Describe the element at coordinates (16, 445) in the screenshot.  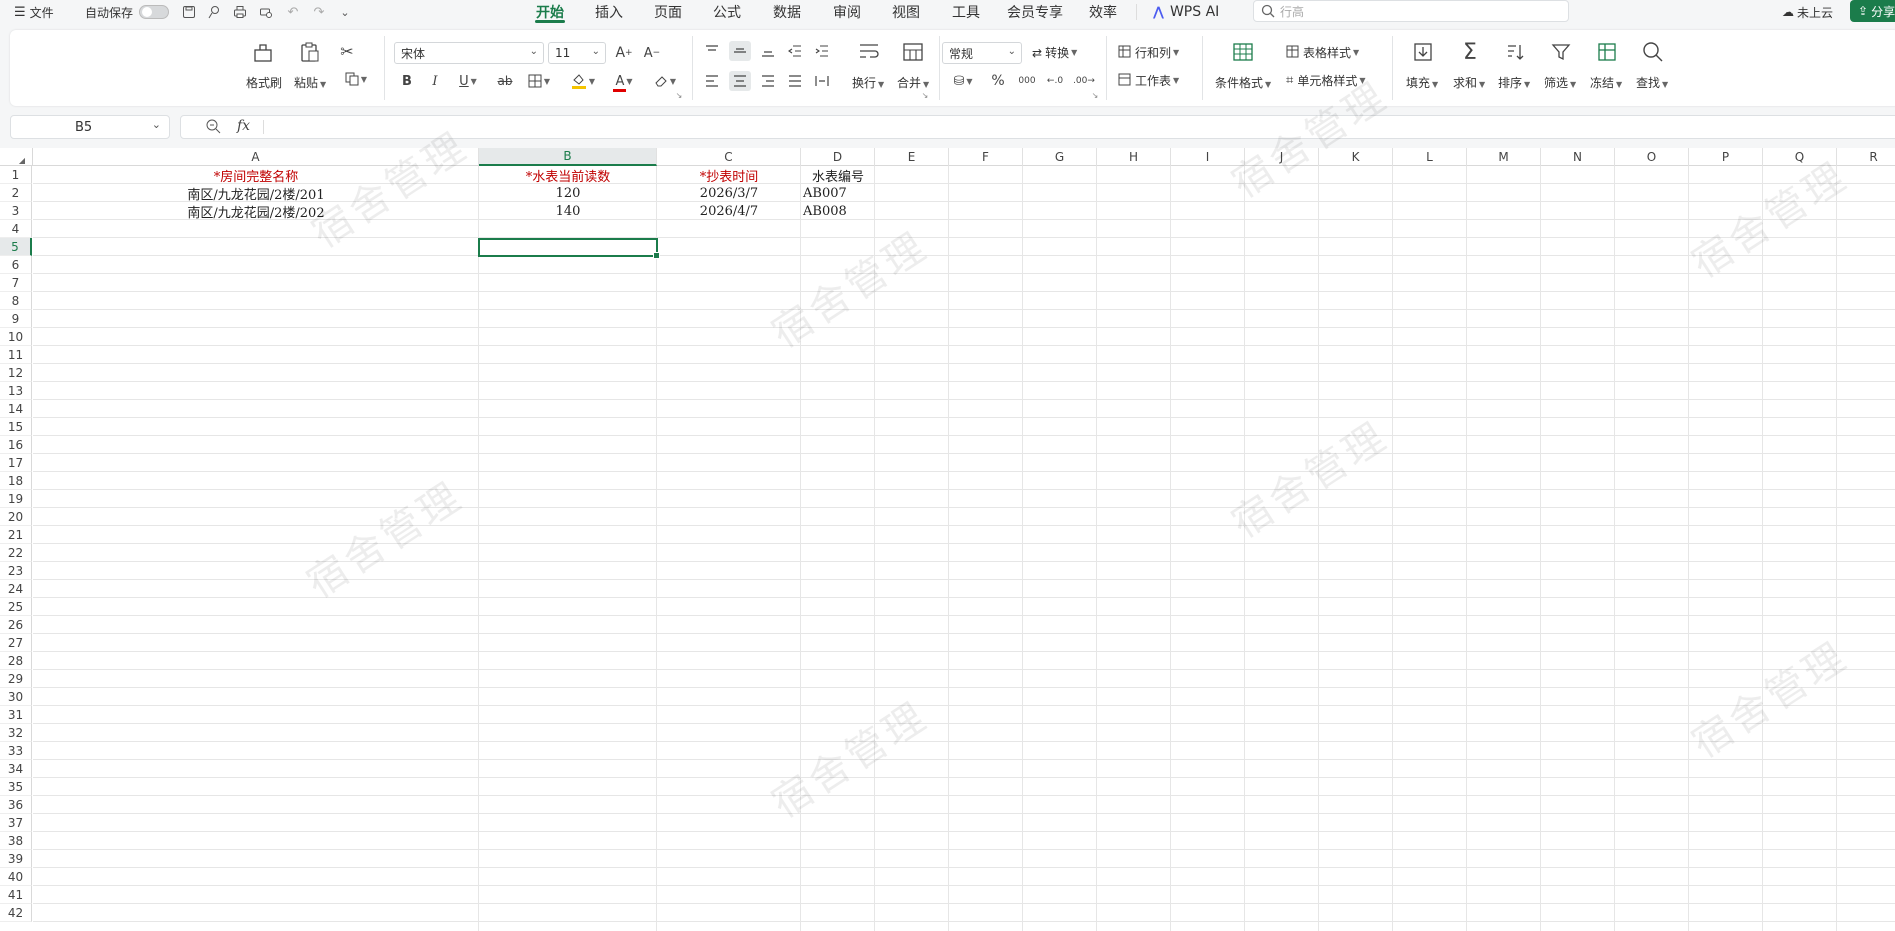
I see `row-header: 16` at that location.